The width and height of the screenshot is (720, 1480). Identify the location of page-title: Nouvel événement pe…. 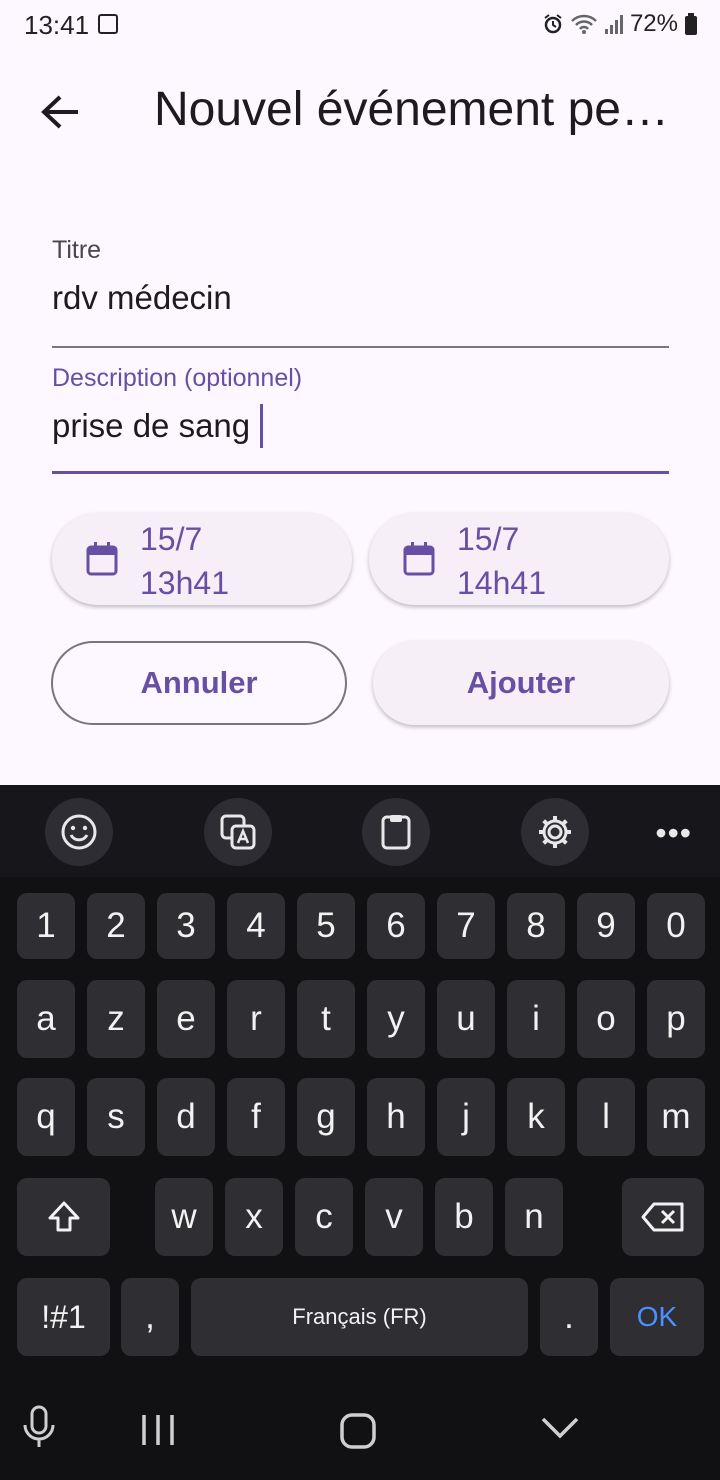
(411, 109).